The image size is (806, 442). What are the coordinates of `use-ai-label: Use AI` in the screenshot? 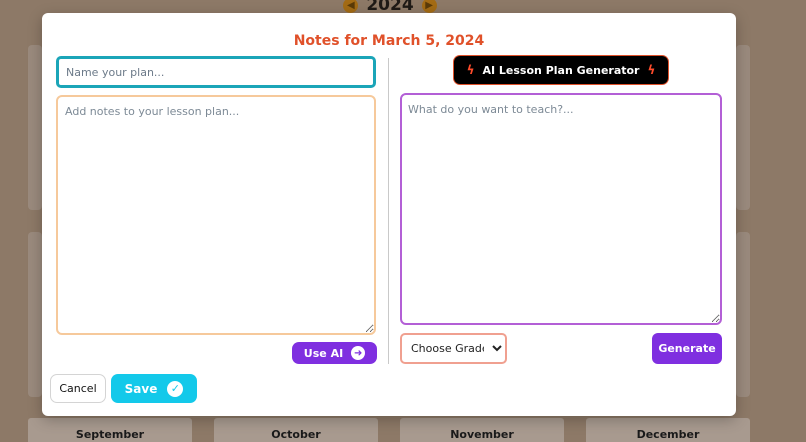 It's located at (323, 353).